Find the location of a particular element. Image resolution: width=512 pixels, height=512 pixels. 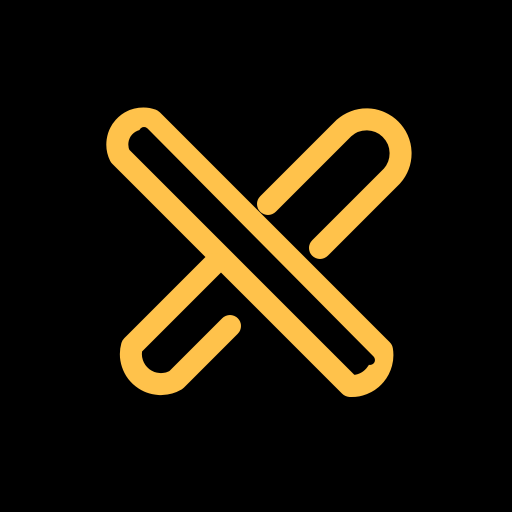

x-logo-lower-arm is located at coordinates (180, 324).